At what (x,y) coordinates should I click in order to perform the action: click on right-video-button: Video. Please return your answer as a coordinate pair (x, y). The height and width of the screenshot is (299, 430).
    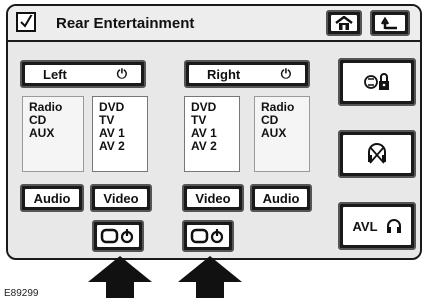
    Looking at the image, I should click on (213, 198).